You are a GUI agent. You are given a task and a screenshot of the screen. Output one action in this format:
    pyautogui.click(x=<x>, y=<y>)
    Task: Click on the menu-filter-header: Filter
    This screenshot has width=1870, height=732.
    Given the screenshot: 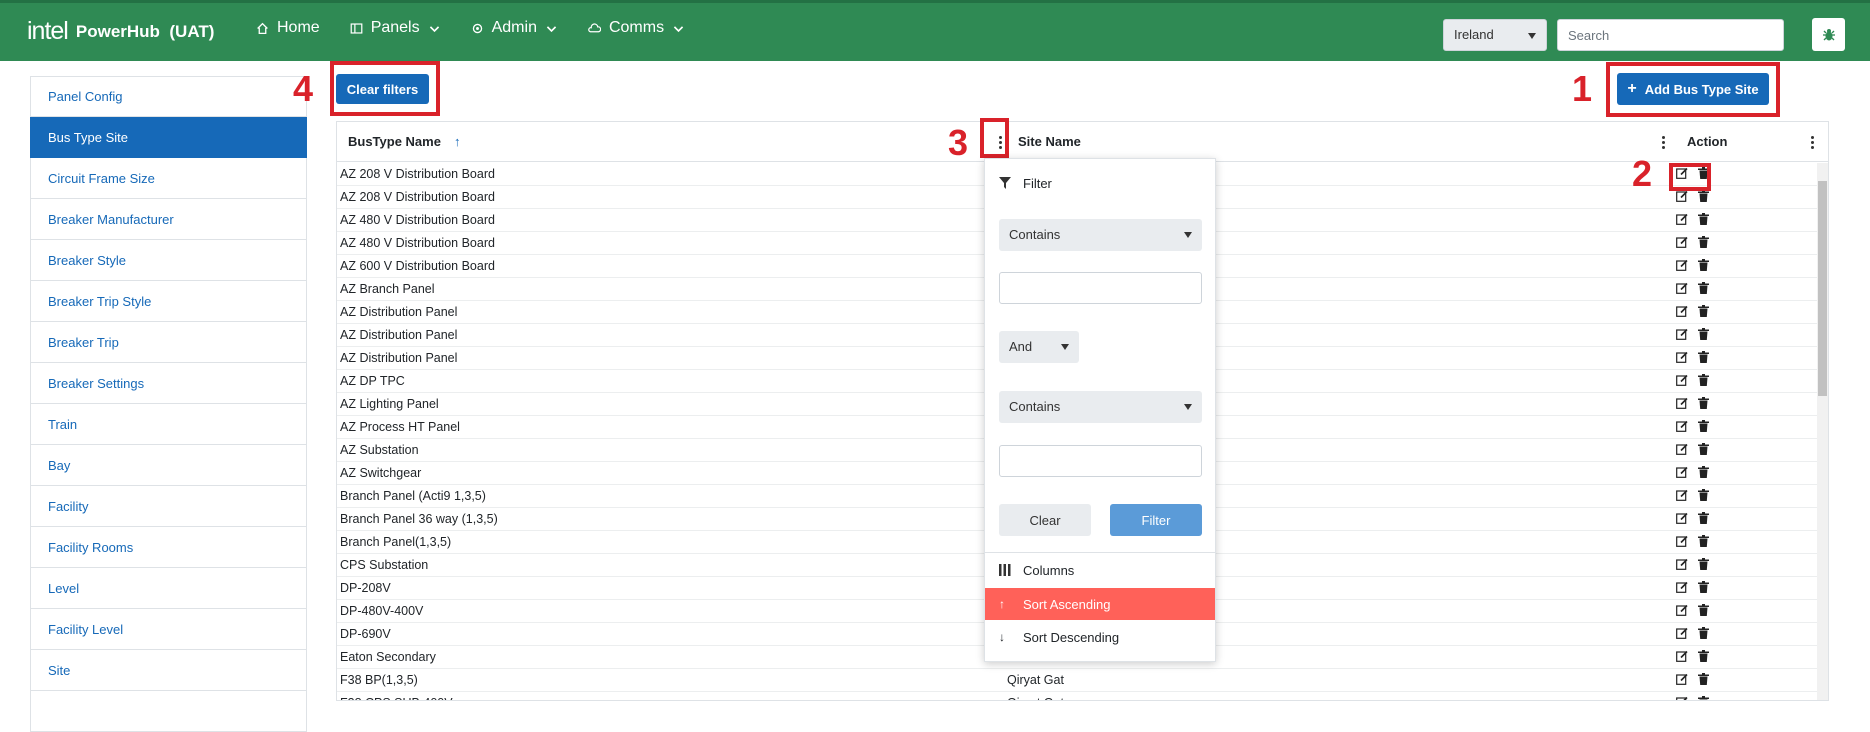 What is the action you would take?
    pyautogui.click(x=1100, y=183)
    